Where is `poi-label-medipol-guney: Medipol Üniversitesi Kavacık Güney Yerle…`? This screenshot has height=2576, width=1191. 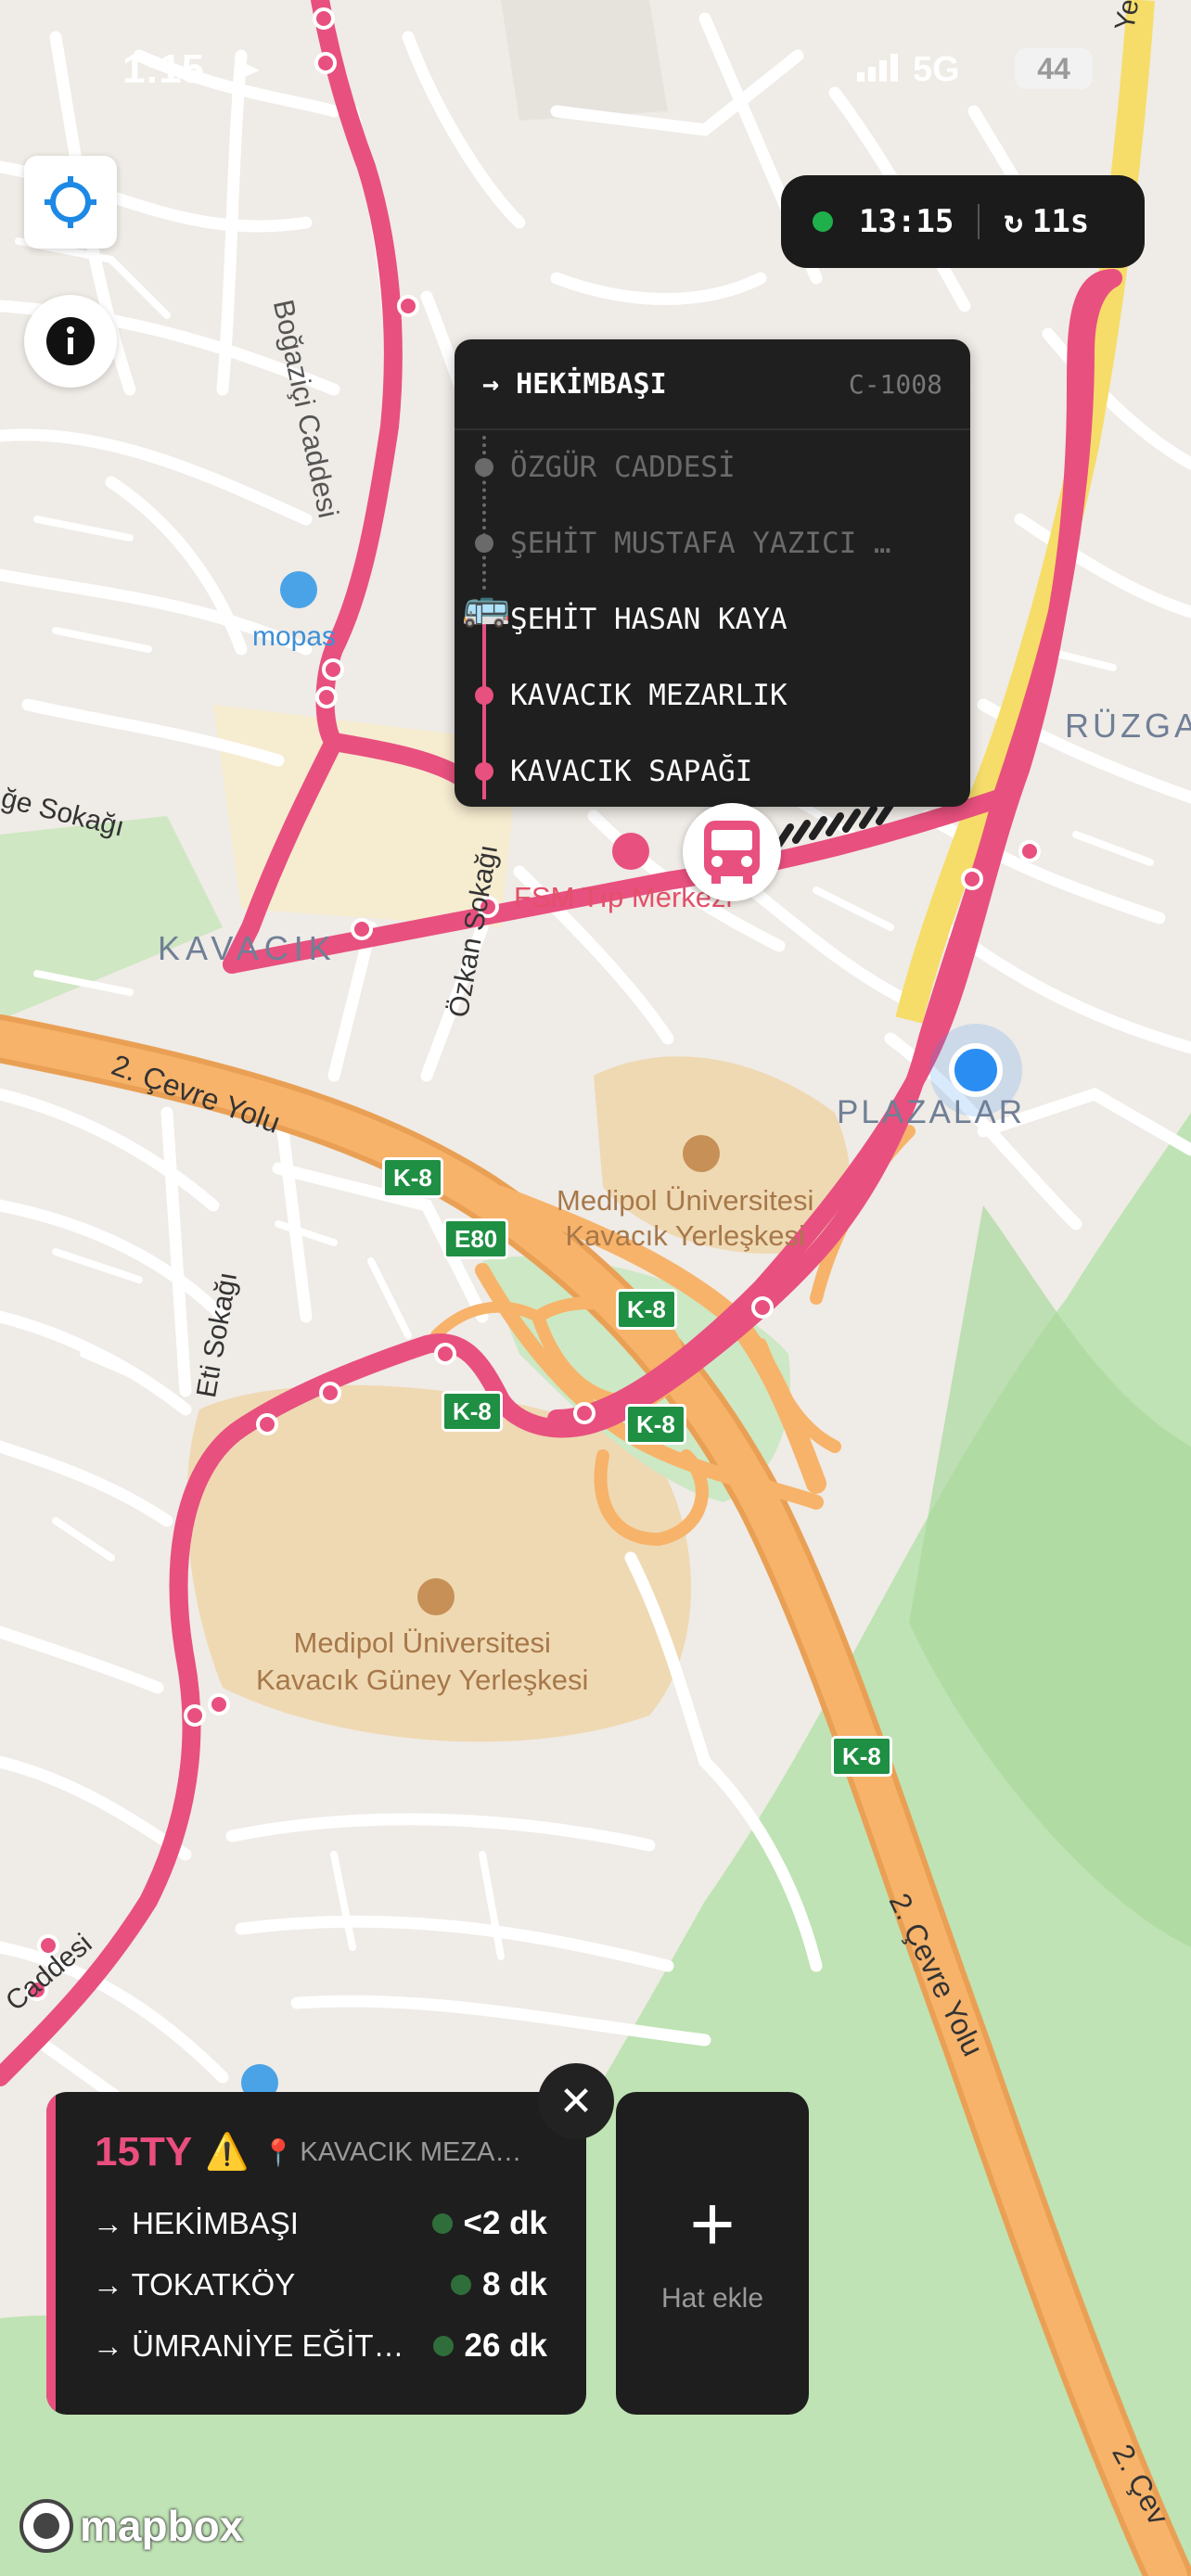 poi-label-medipol-guney: Medipol Üniversitesi Kavacık Güney Yerle… is located at coordinates (422, 1662).